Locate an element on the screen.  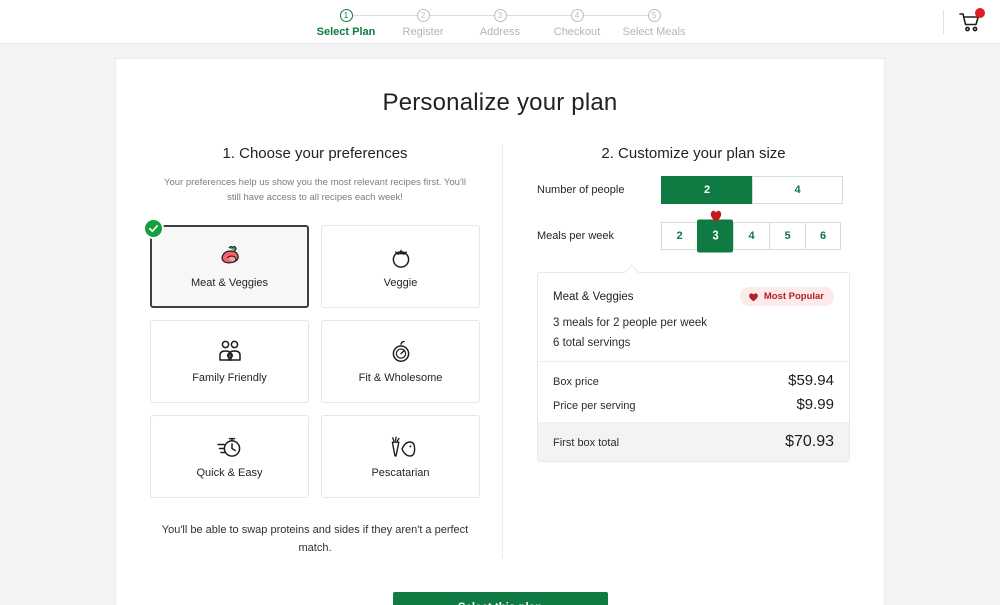
summary-meals-line: 3 meals for 2 people per week is located at coordinates (630, 323).